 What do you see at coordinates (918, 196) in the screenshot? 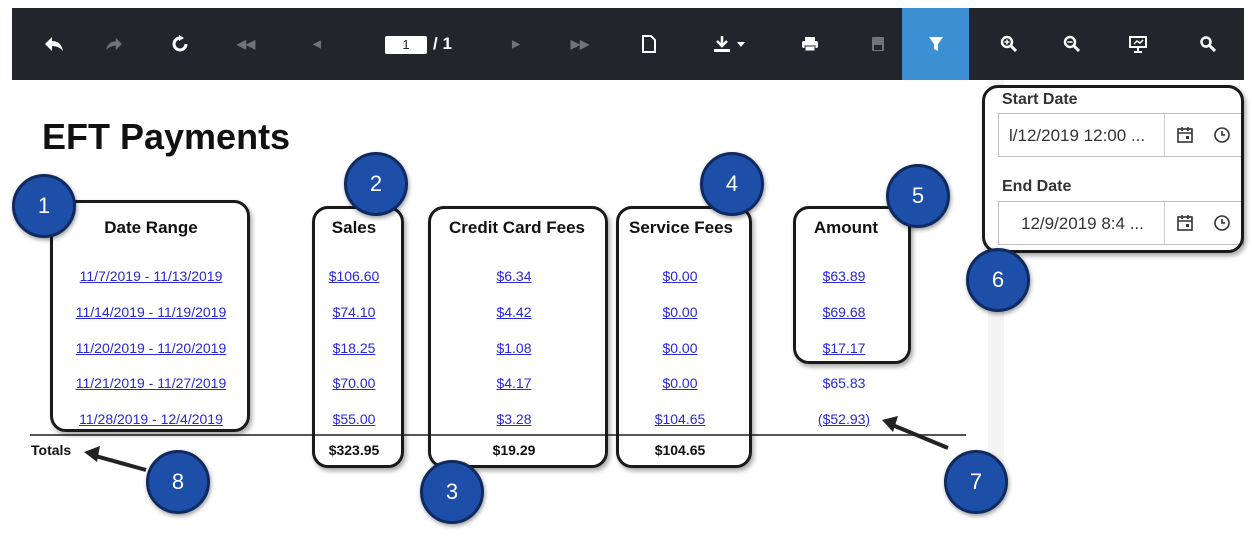
I see `annotation-badge-5: 5` at bounding box center [918, 196].